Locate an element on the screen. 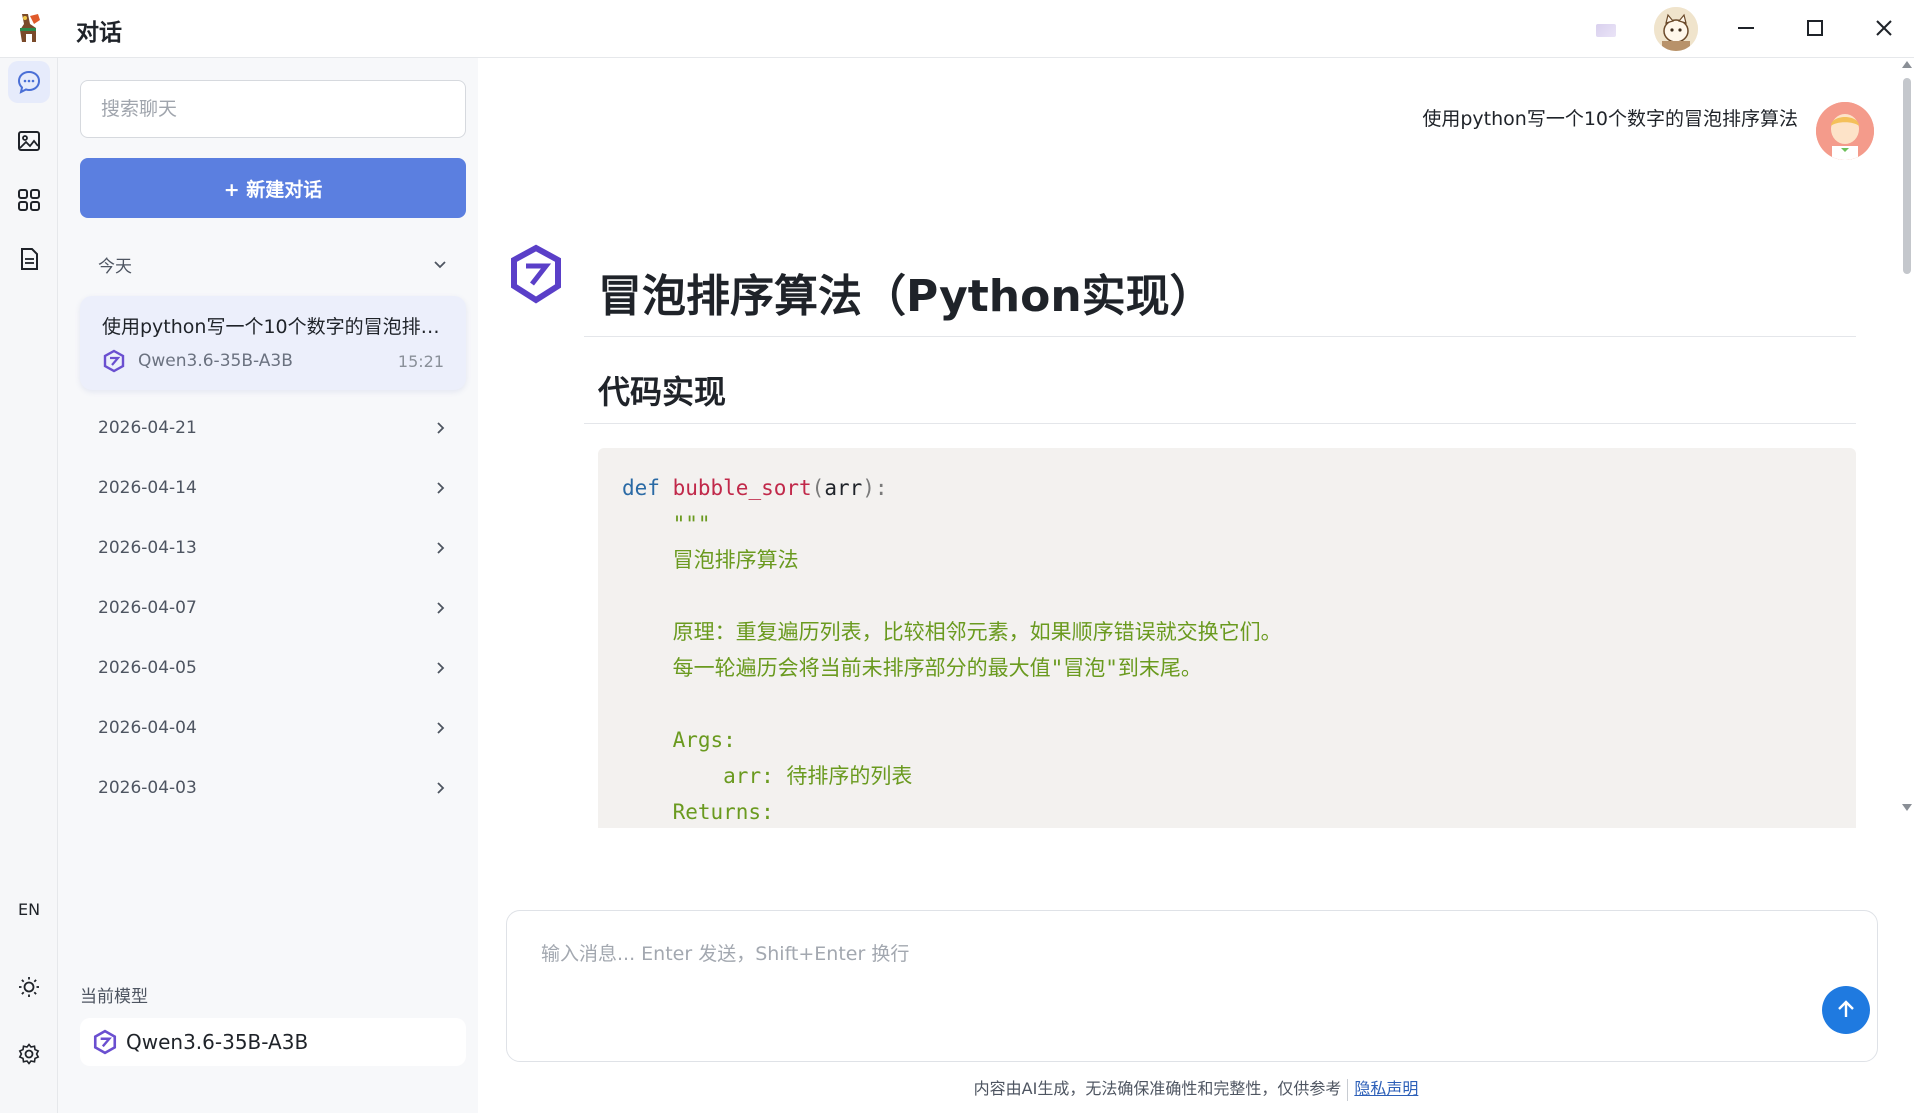 This screenshot has width=1914, height=1113. code-keyword: def is located at coordinates (641, 488).